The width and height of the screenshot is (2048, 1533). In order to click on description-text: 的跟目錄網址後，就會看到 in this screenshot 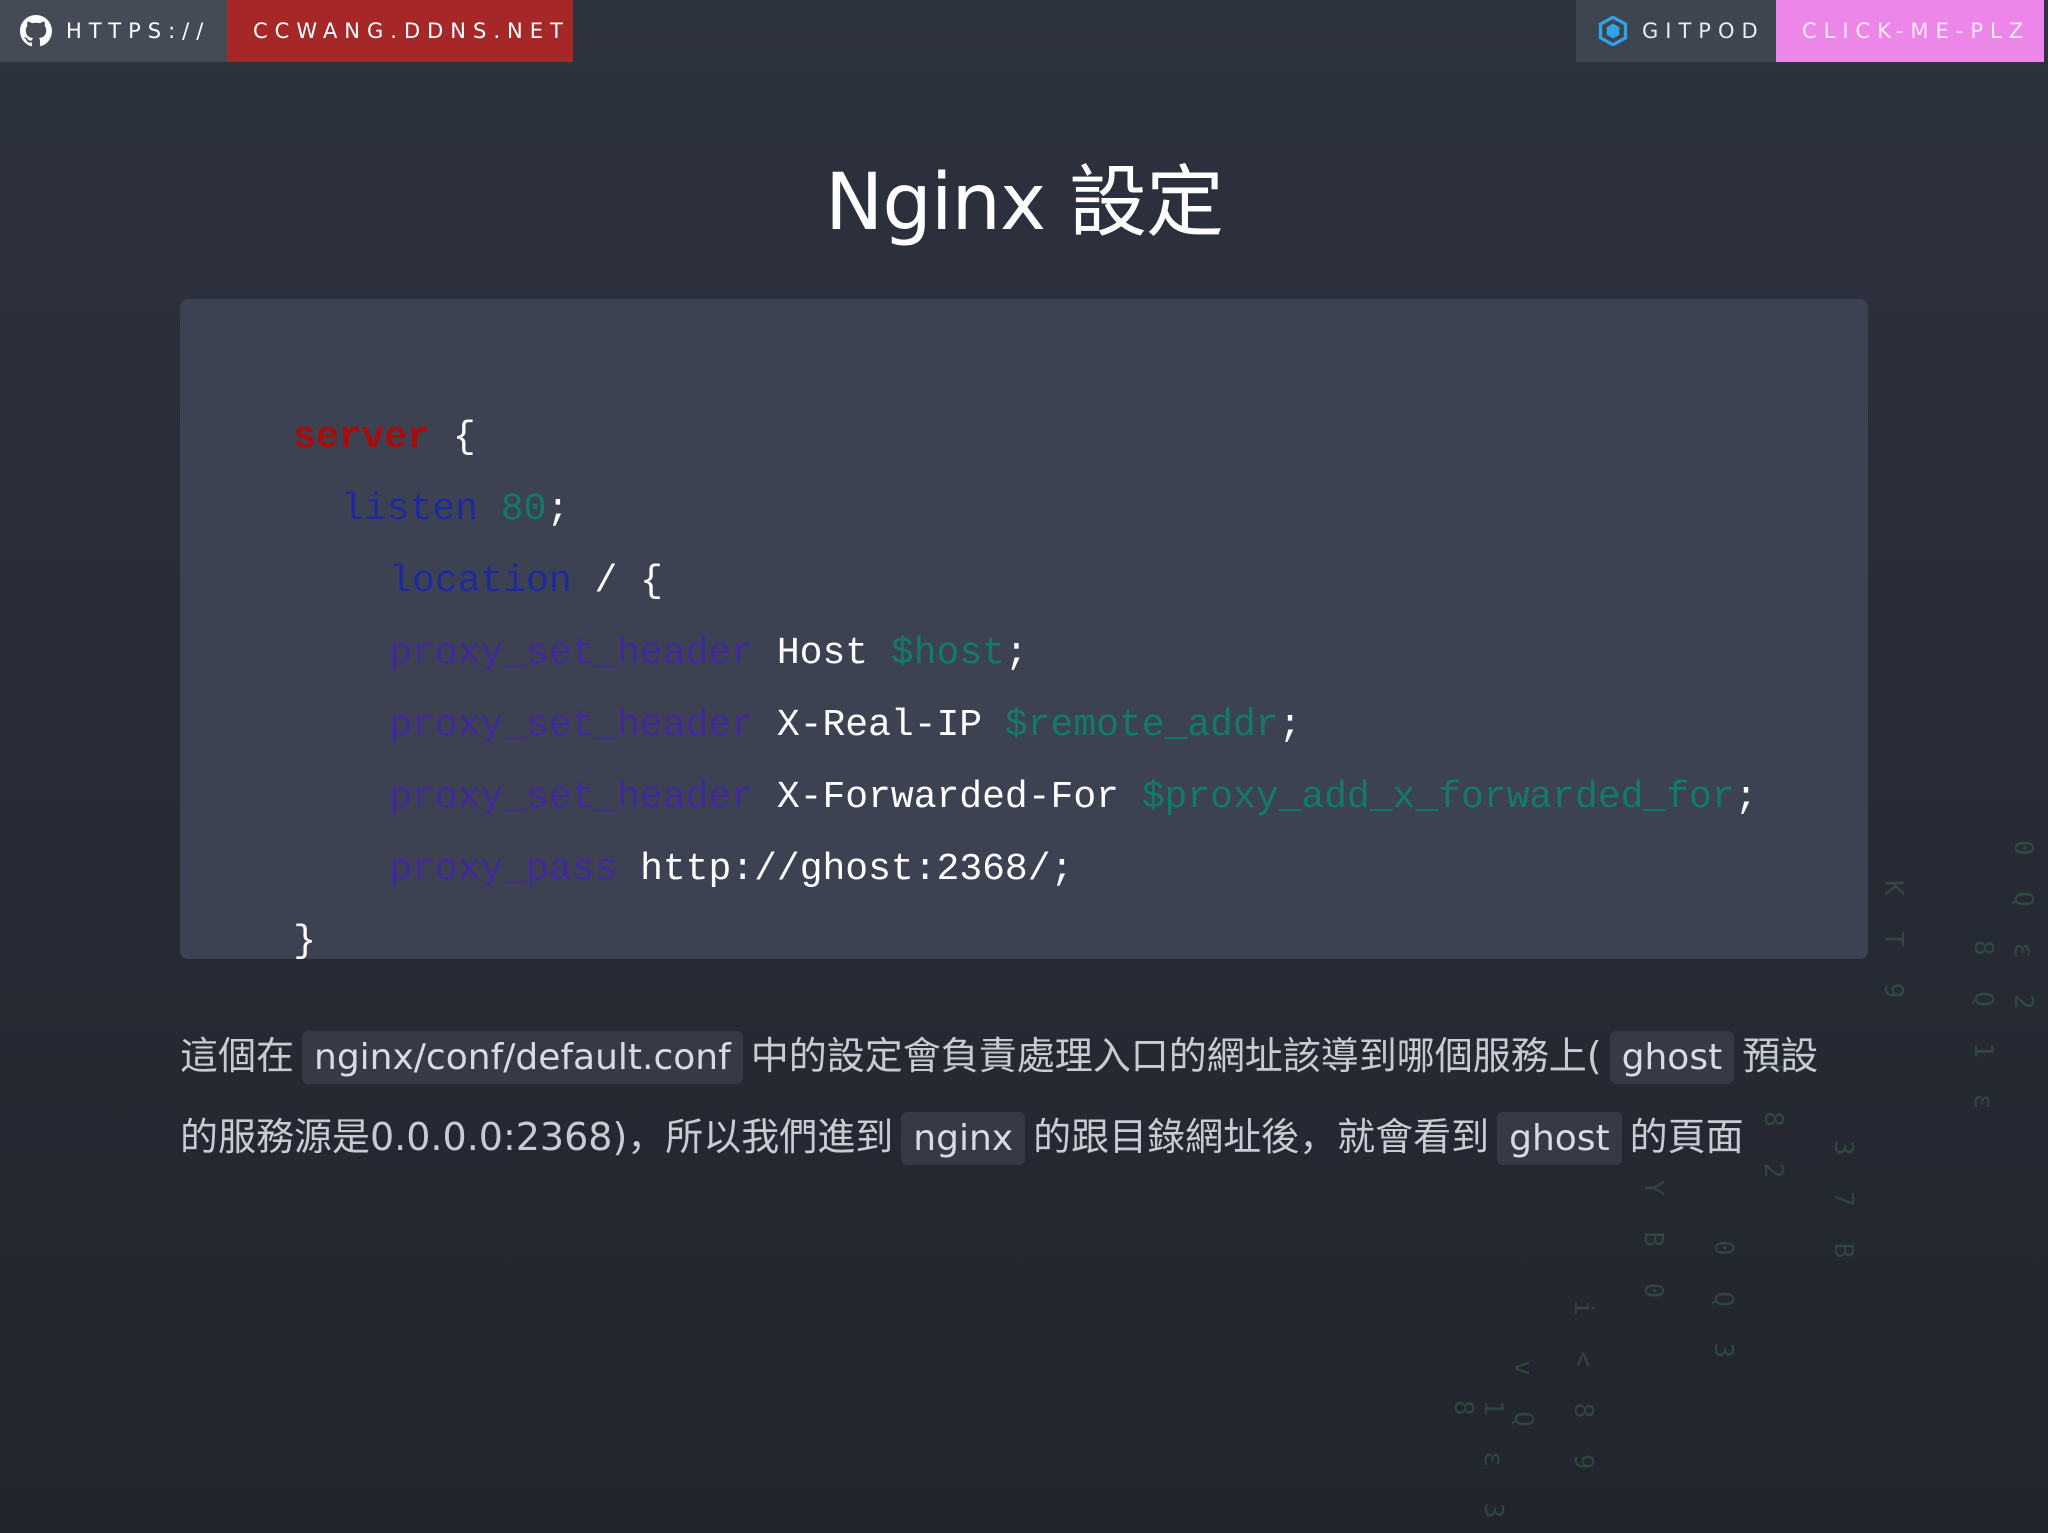, I will do `click(1261, 1137)`.